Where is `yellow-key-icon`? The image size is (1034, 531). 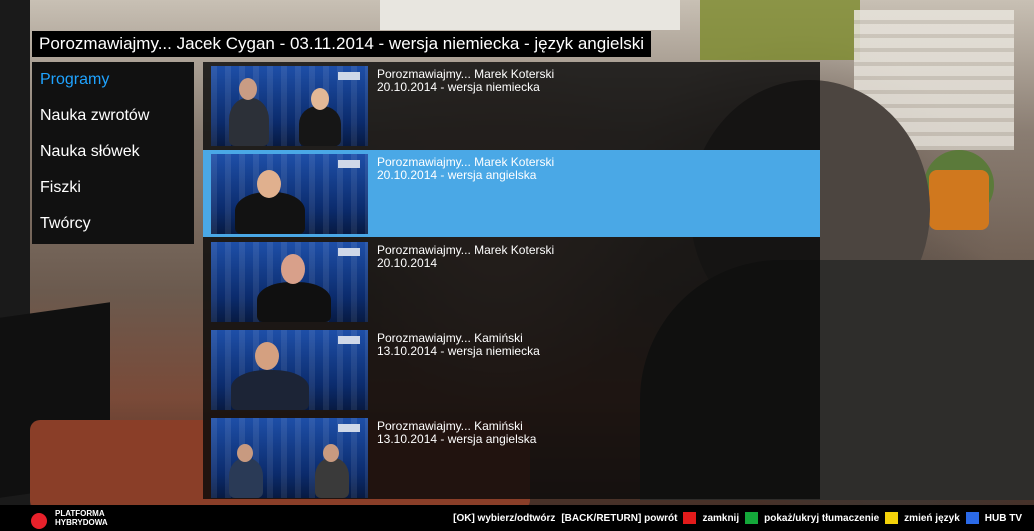 yellow-key-icon is located at coordinates (892, 518).